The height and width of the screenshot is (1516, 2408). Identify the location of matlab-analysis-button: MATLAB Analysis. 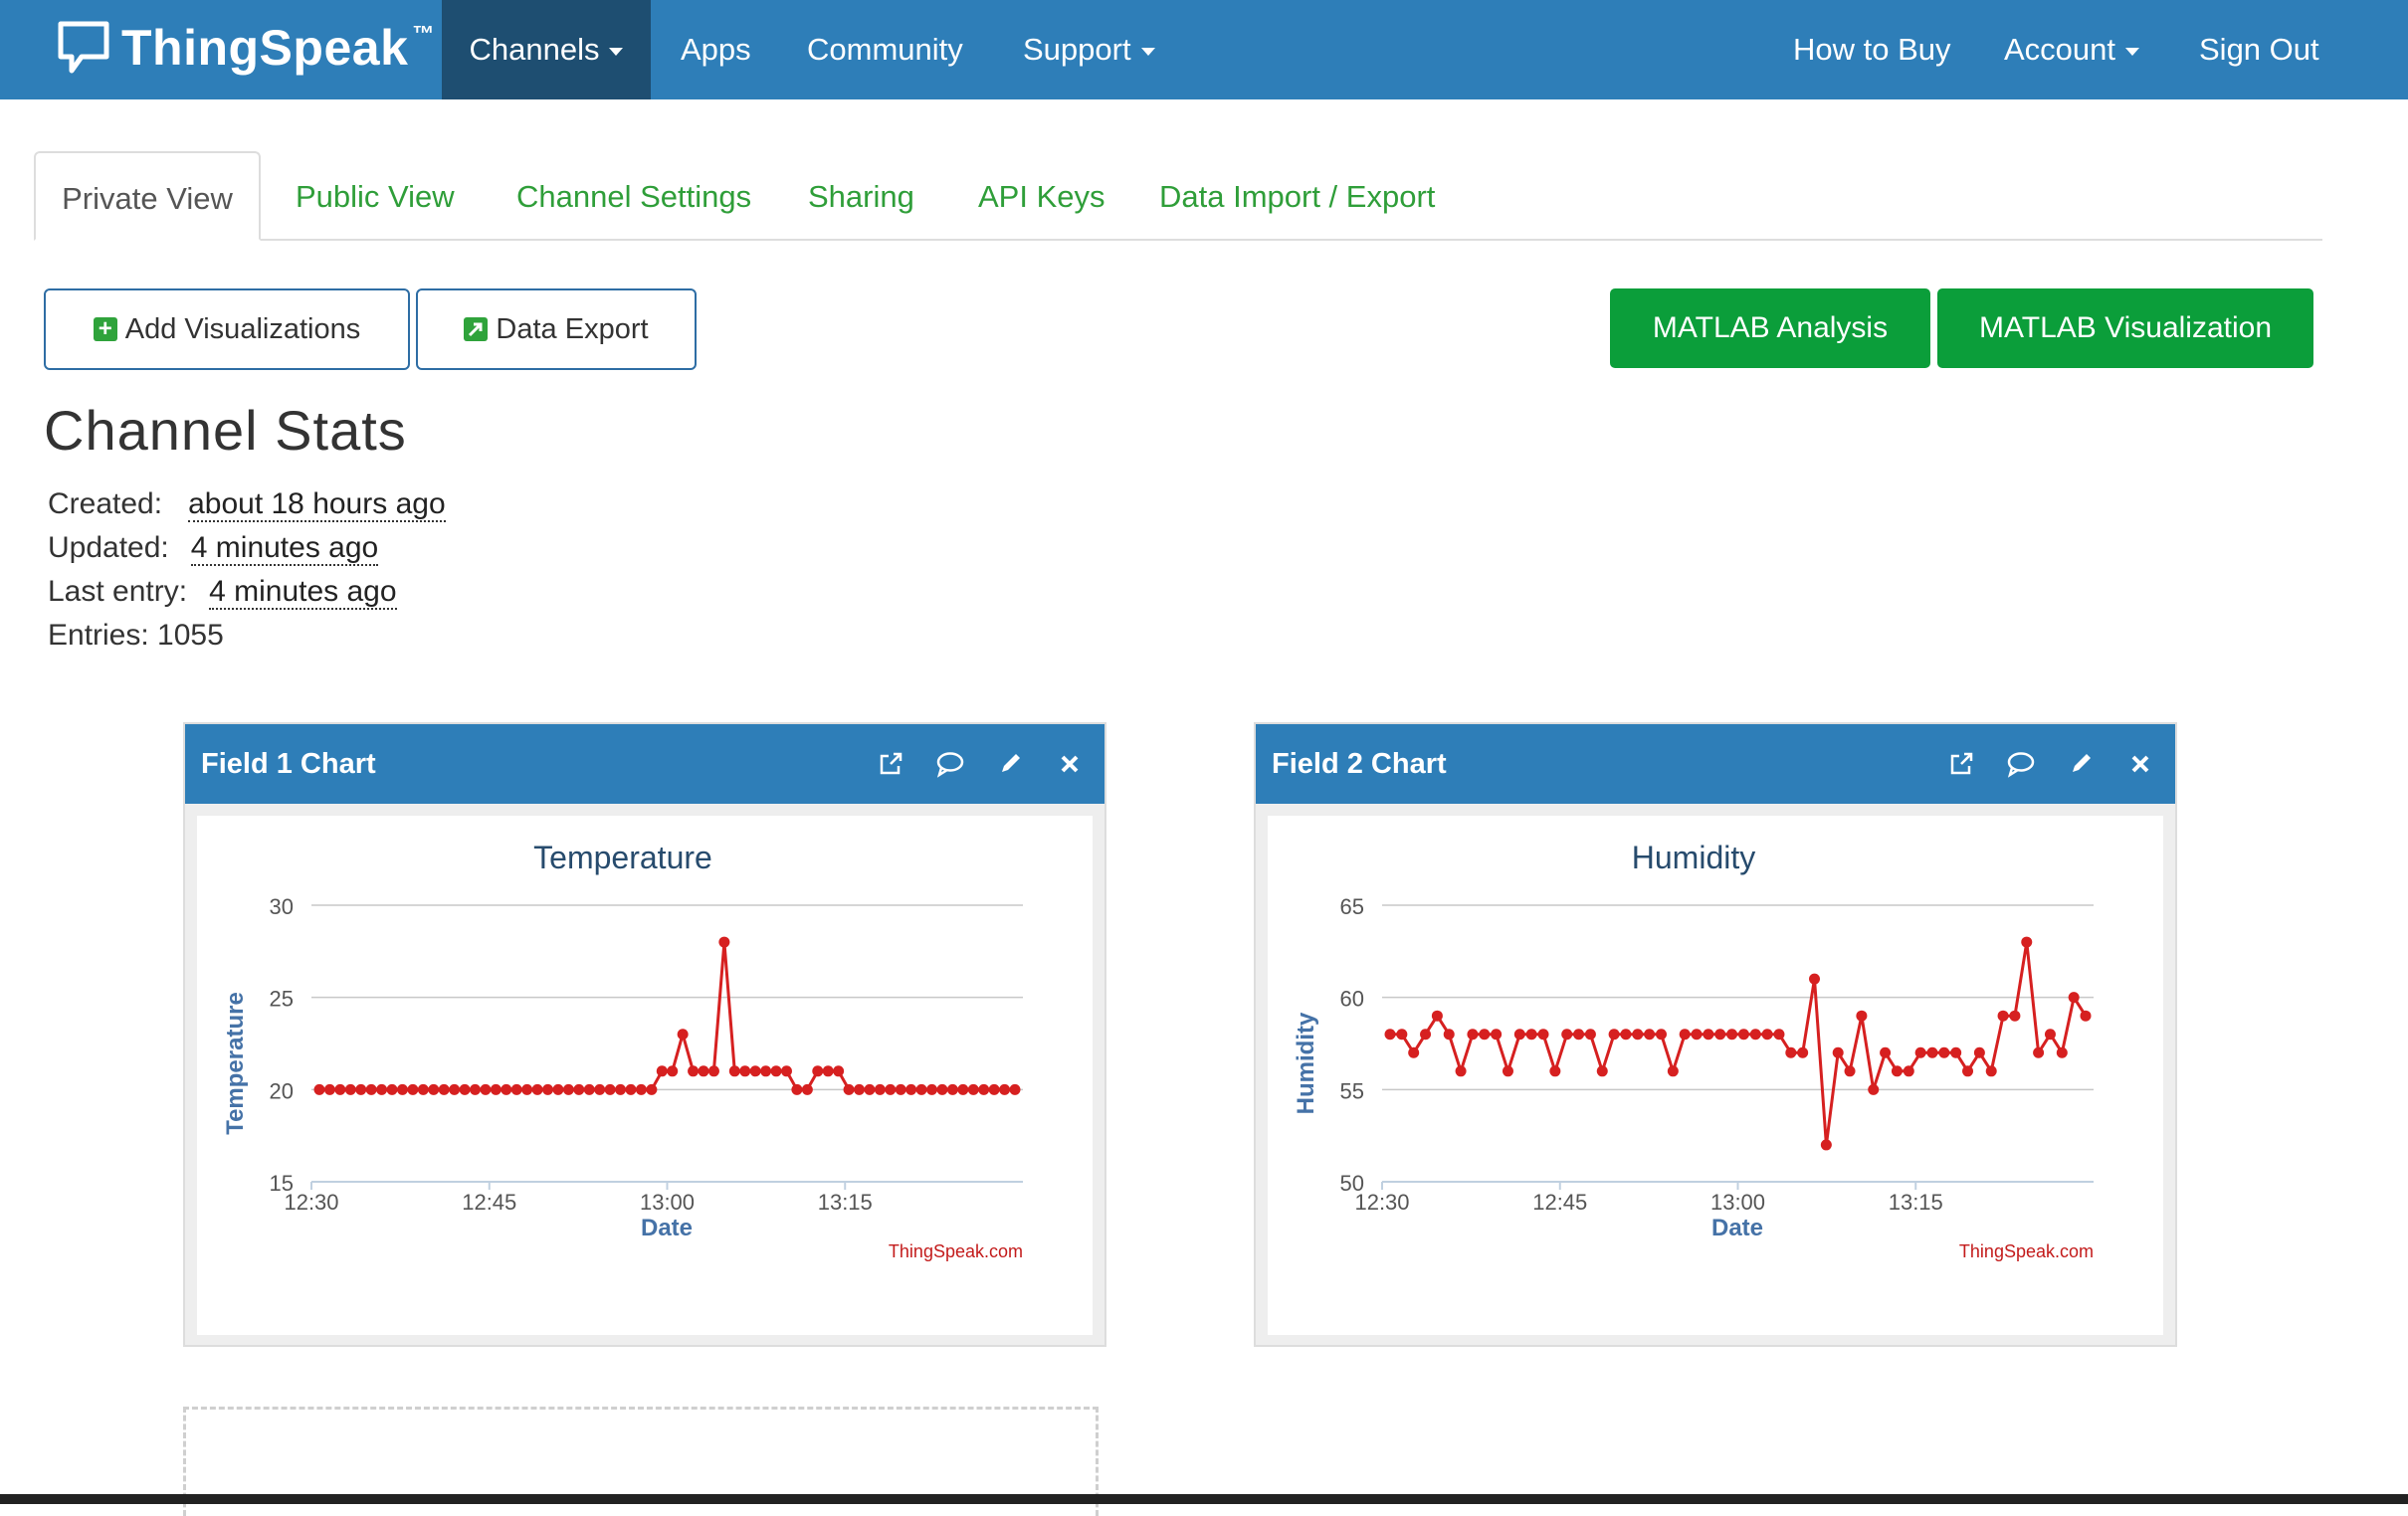
(1770, 328).